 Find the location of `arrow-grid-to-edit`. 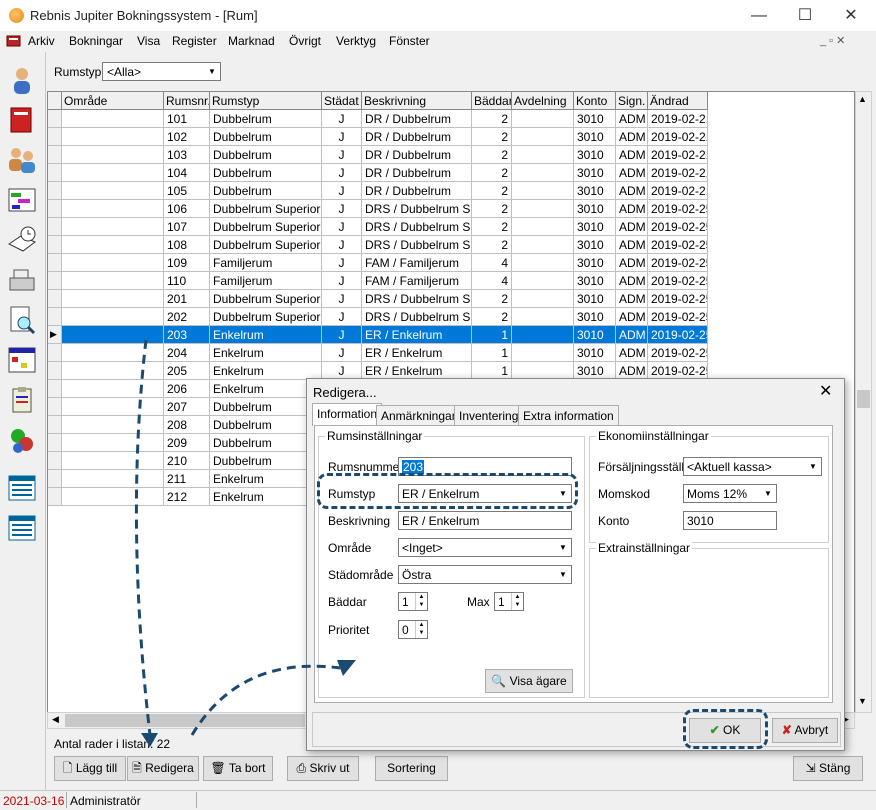

arrow-grid-to-edit is located at coordinates (143, 537).